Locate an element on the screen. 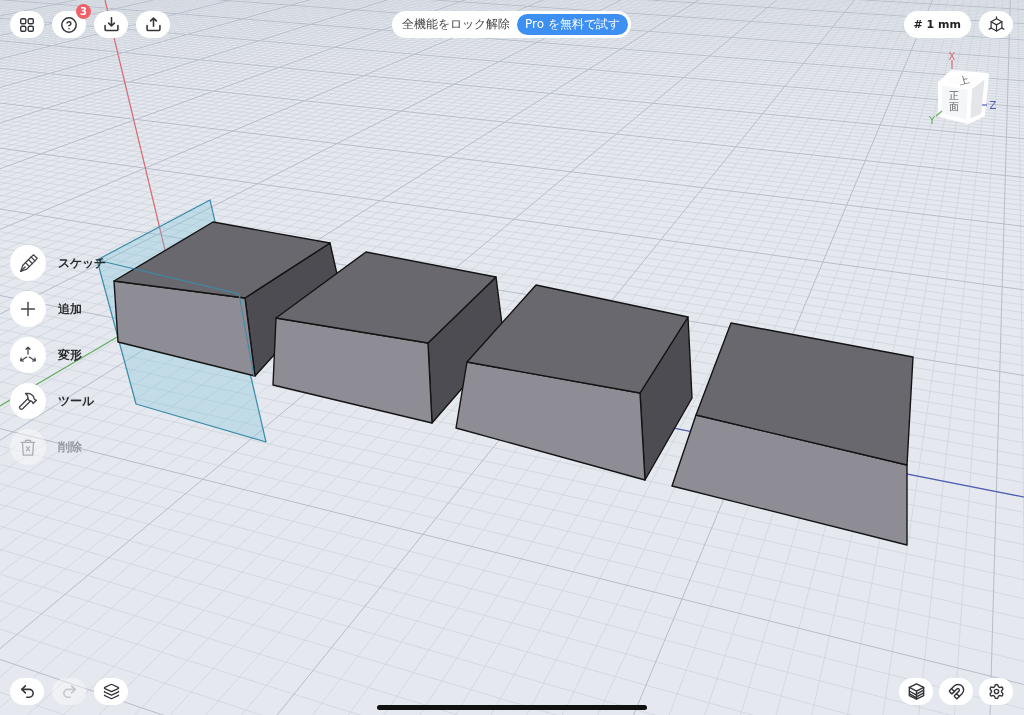  undo-icon is located at coordinates (27, 691).